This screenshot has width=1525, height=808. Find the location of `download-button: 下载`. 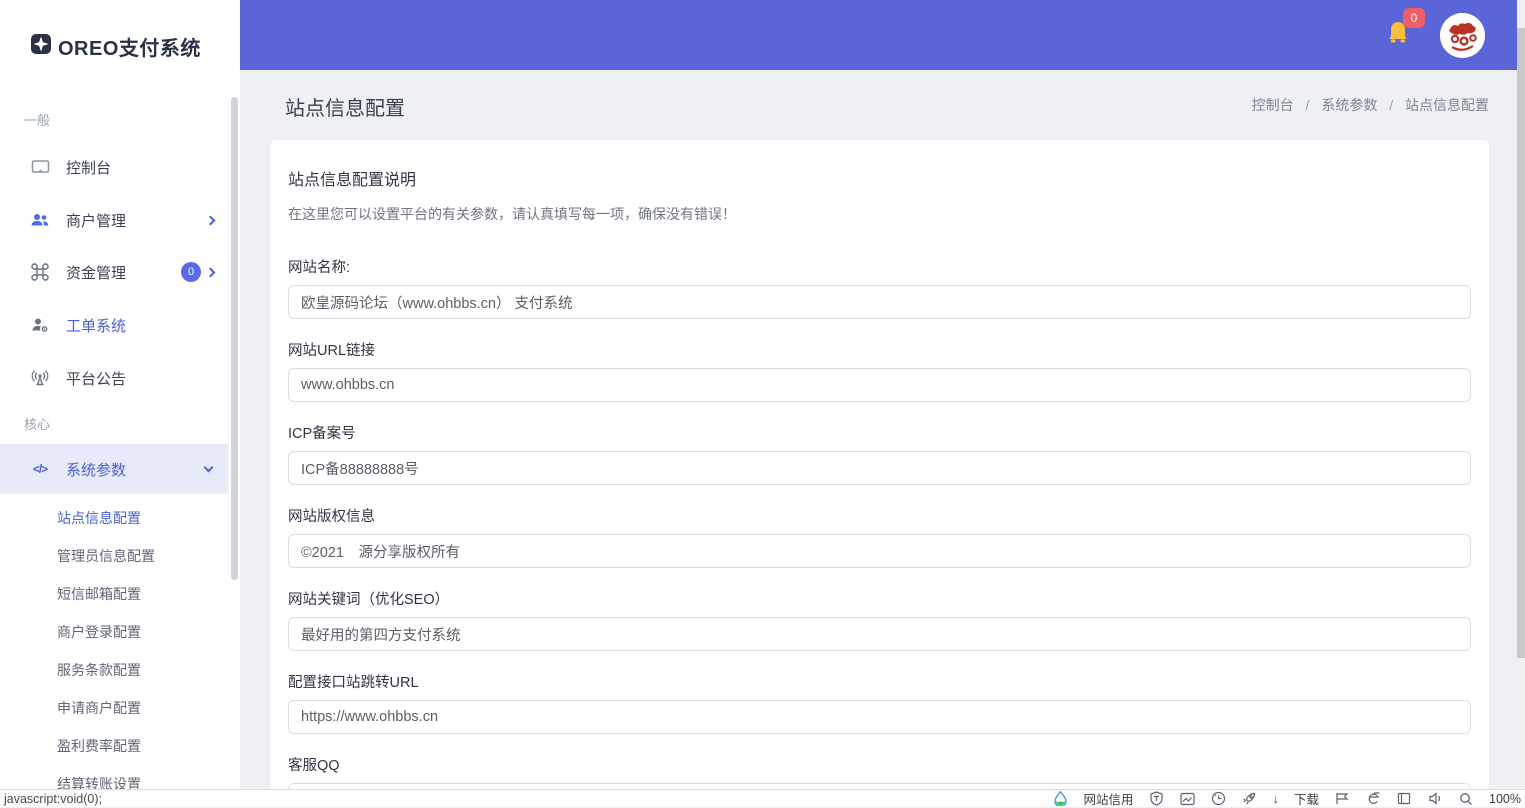

download-button: 下载 is located at coordinates (1306, 798).